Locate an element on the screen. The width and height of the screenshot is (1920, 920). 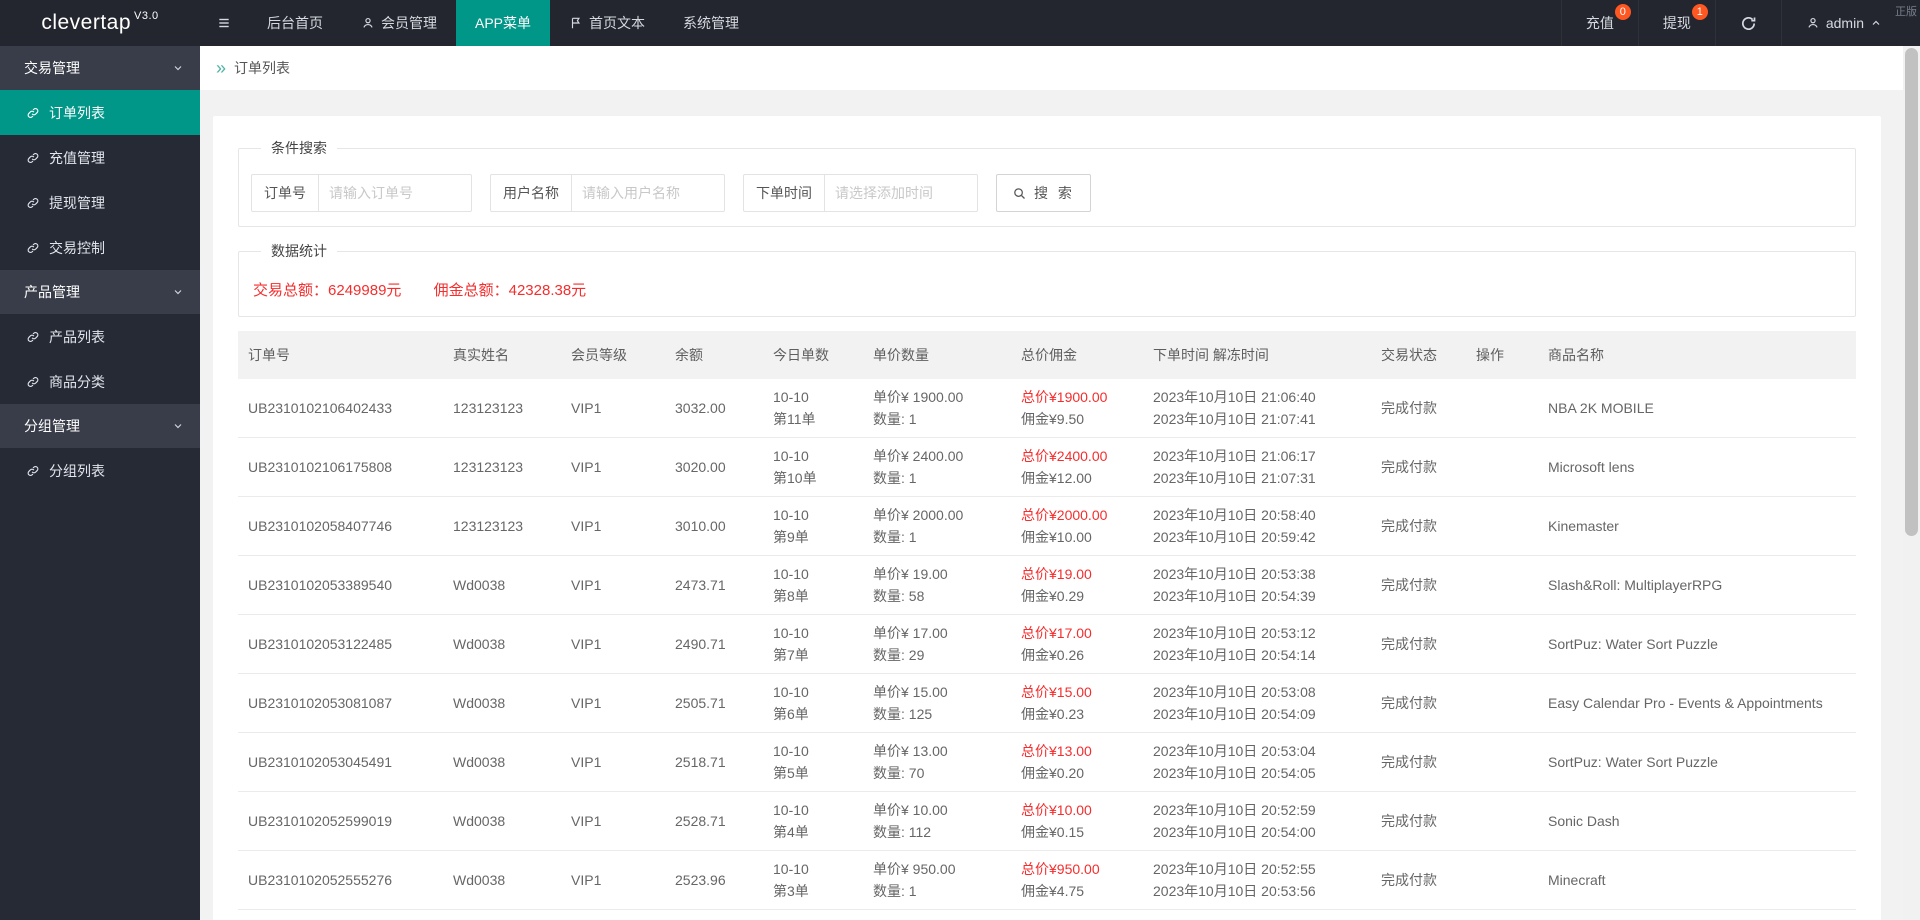
sidebar-item-product-list: 产品列表 is located at coordinates (100, 336).